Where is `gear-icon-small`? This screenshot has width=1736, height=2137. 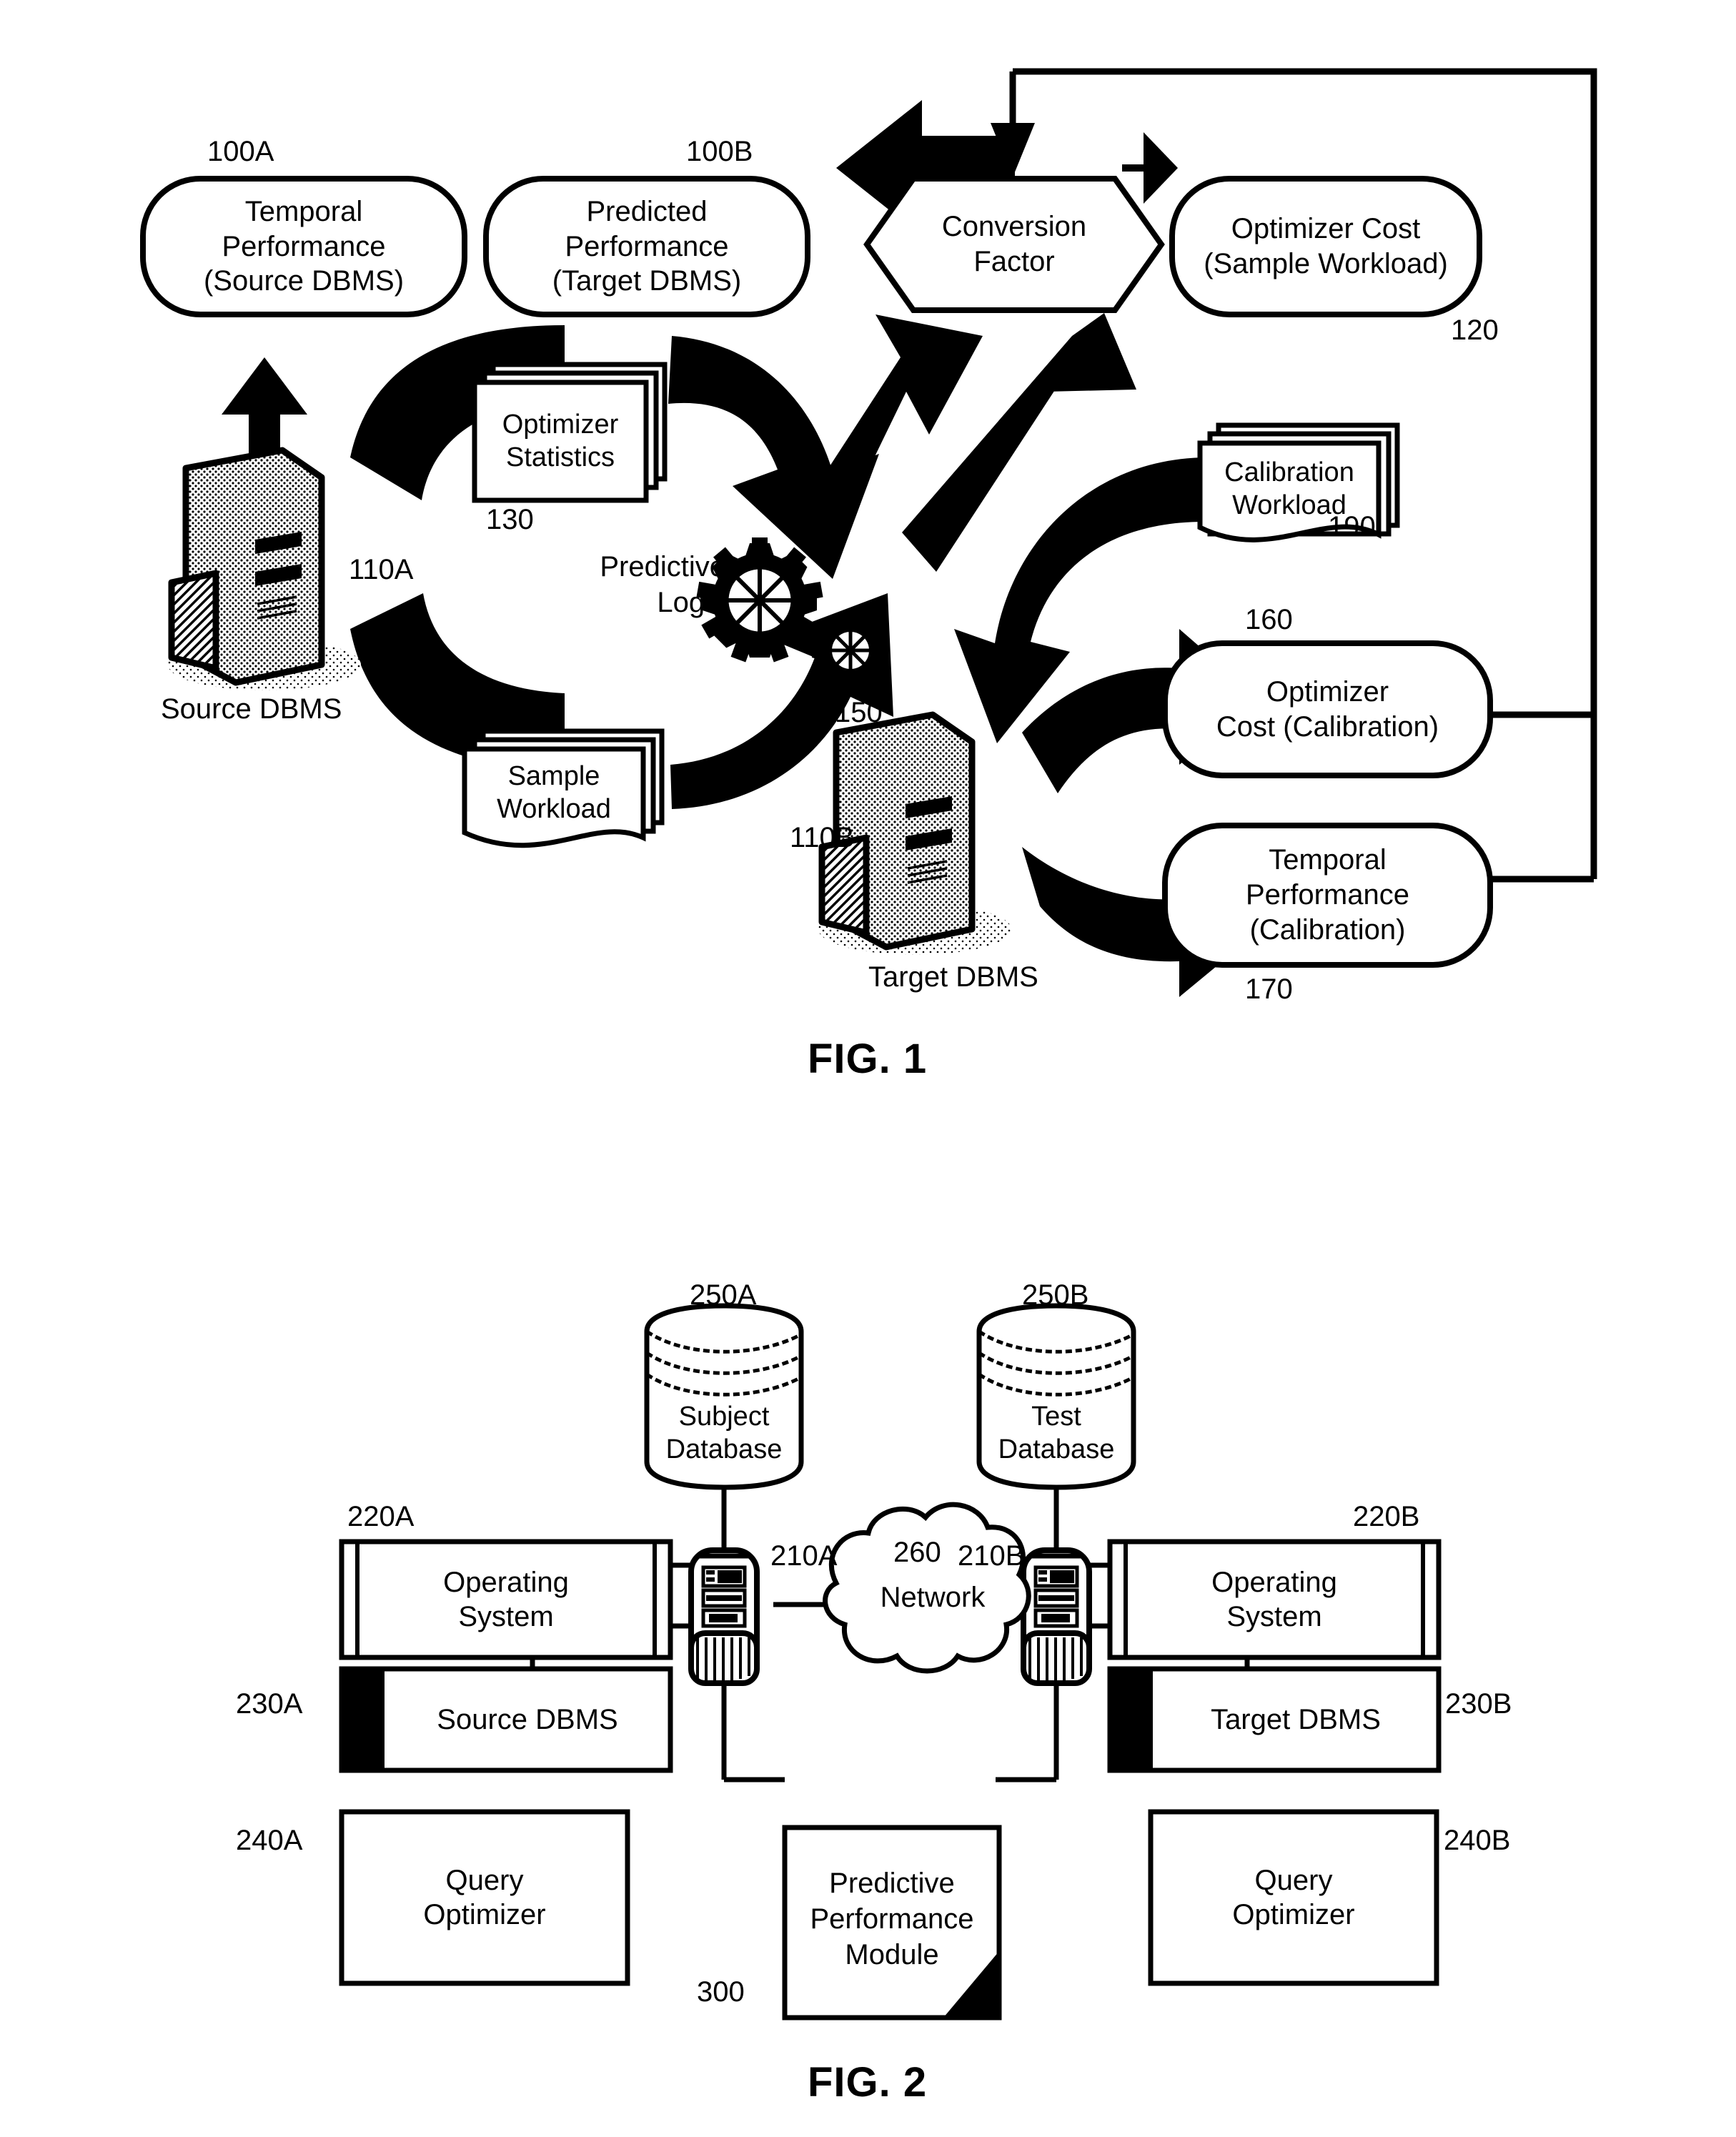
gear-icon-small is located at coordinates (850, 650).